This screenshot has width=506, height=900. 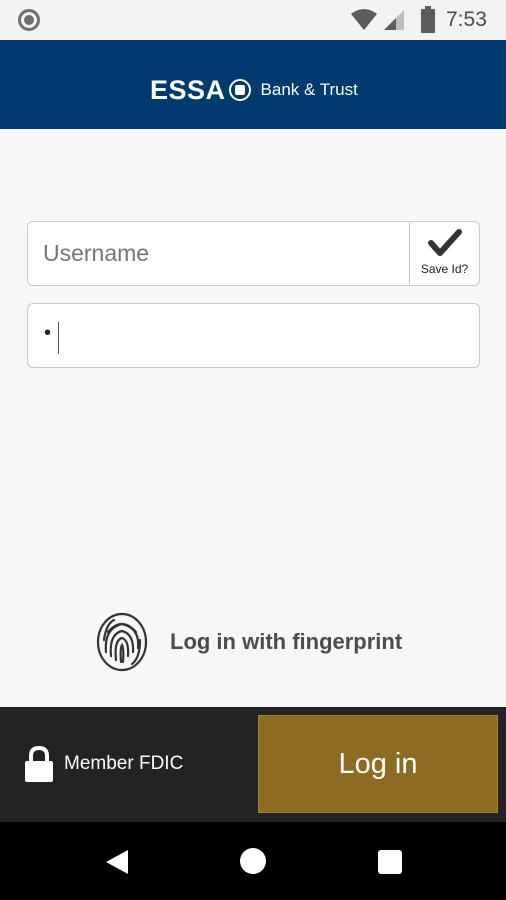 What do you see at coordinates (390, 862) in the screenshot?
I see `recents-icon` at bounding box center [390, 862].